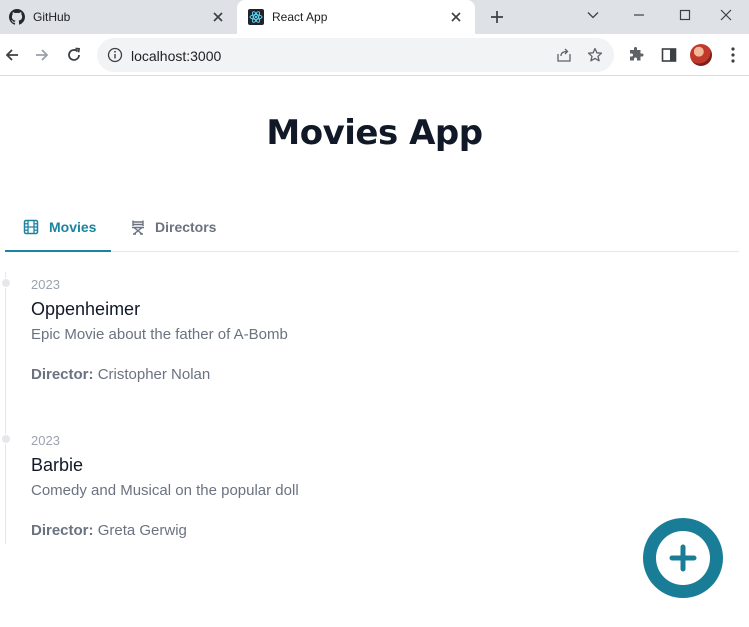 The width and height of the screenshot is (749, 627). What do you see at coordinates (669, 55) in the screenshot?
I see `side-panel-icon` at bounding box center [669, 55].